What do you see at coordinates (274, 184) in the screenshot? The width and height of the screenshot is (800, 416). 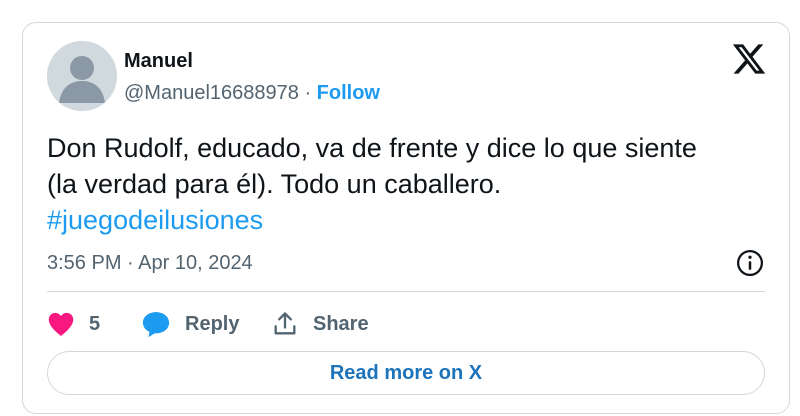 I see `tweet-text-line: (la verdad para él). Todo un caballero.` at bounding box center [274, 184].